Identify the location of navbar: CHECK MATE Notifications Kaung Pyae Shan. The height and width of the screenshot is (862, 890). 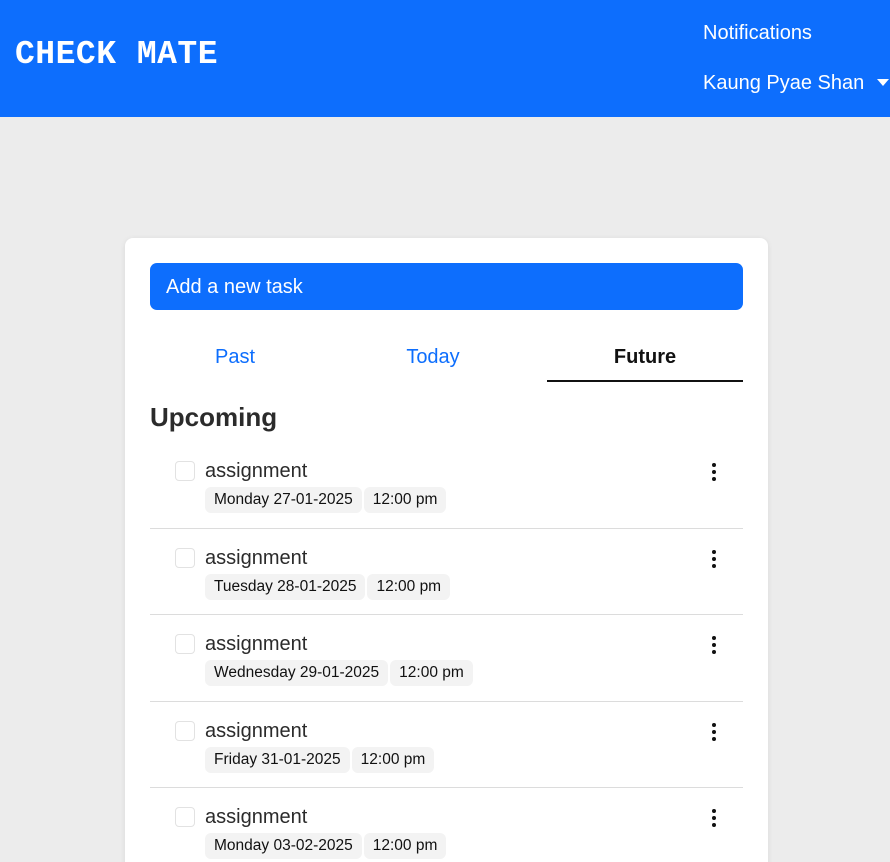
(445, 58).